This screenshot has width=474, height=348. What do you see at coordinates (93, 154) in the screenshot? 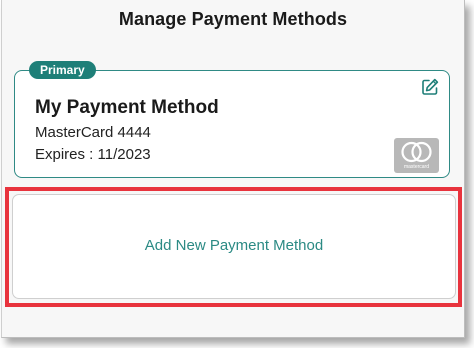
I see `card-expiry: Expires : 11/2023` at bounding box center [93, 154].